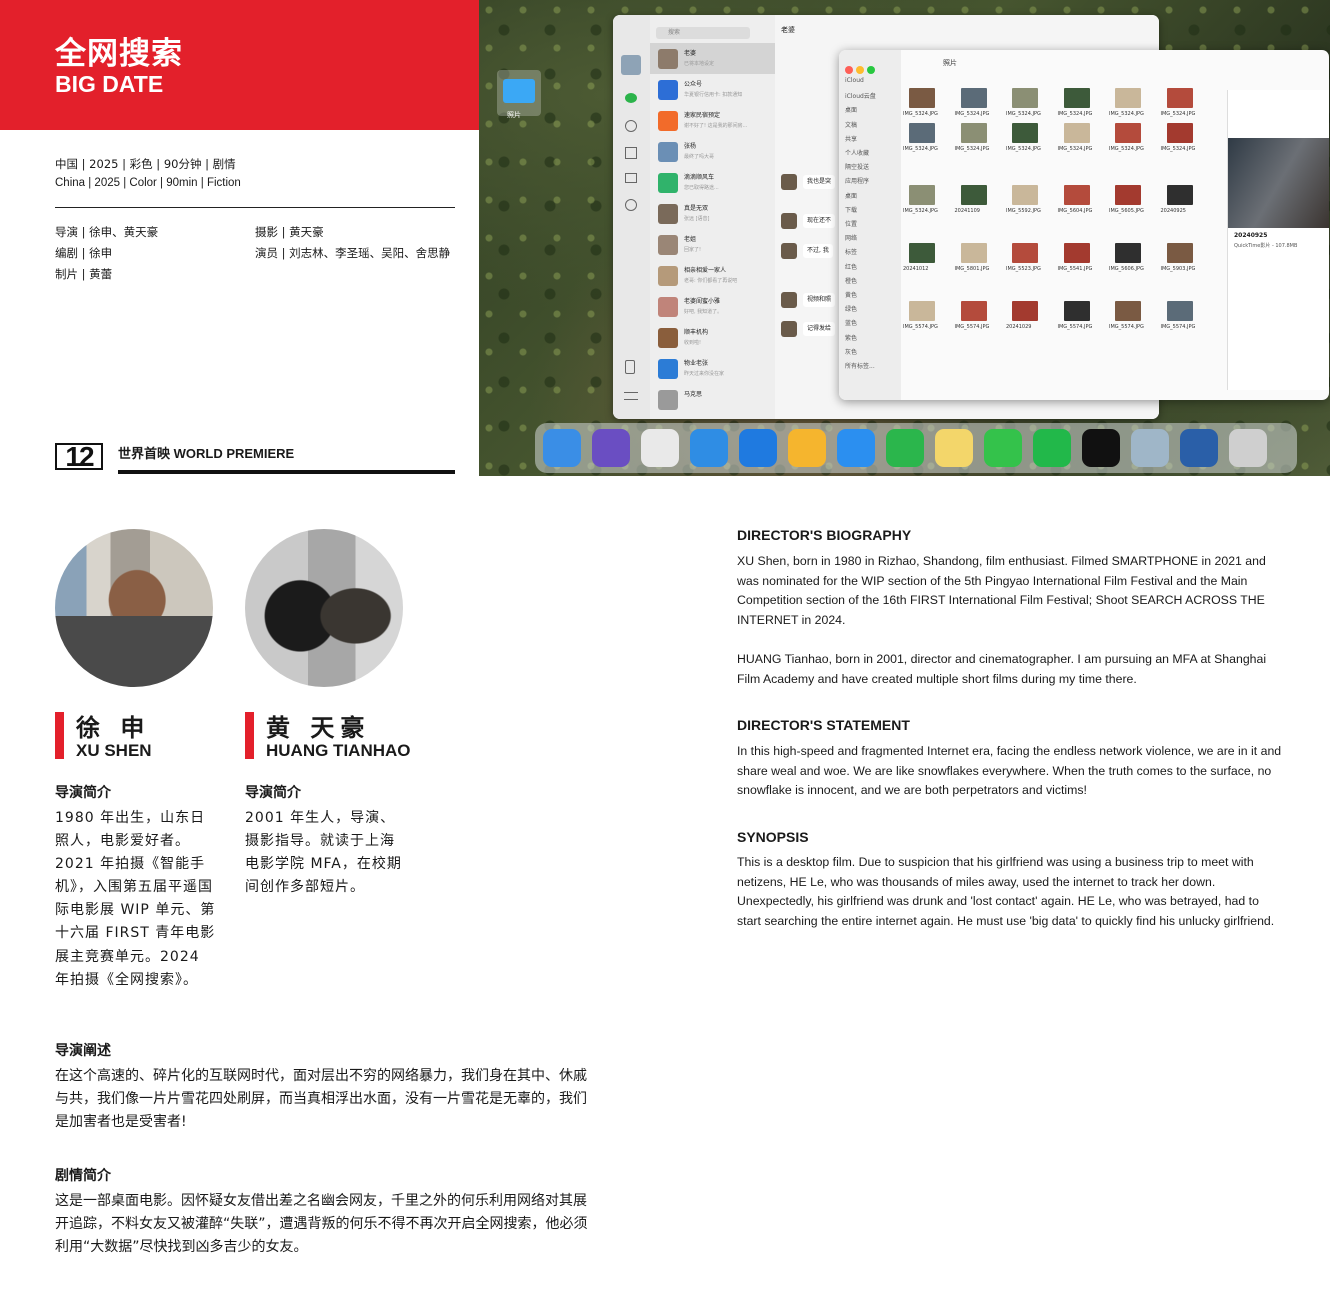 Image resolution: width=1330 pixels, height=1310 pixels. What do you see at coordinates (819, 182) in the screenshot?
I see `chat-bubble: 我也是突` at bounding box center [819, 182].